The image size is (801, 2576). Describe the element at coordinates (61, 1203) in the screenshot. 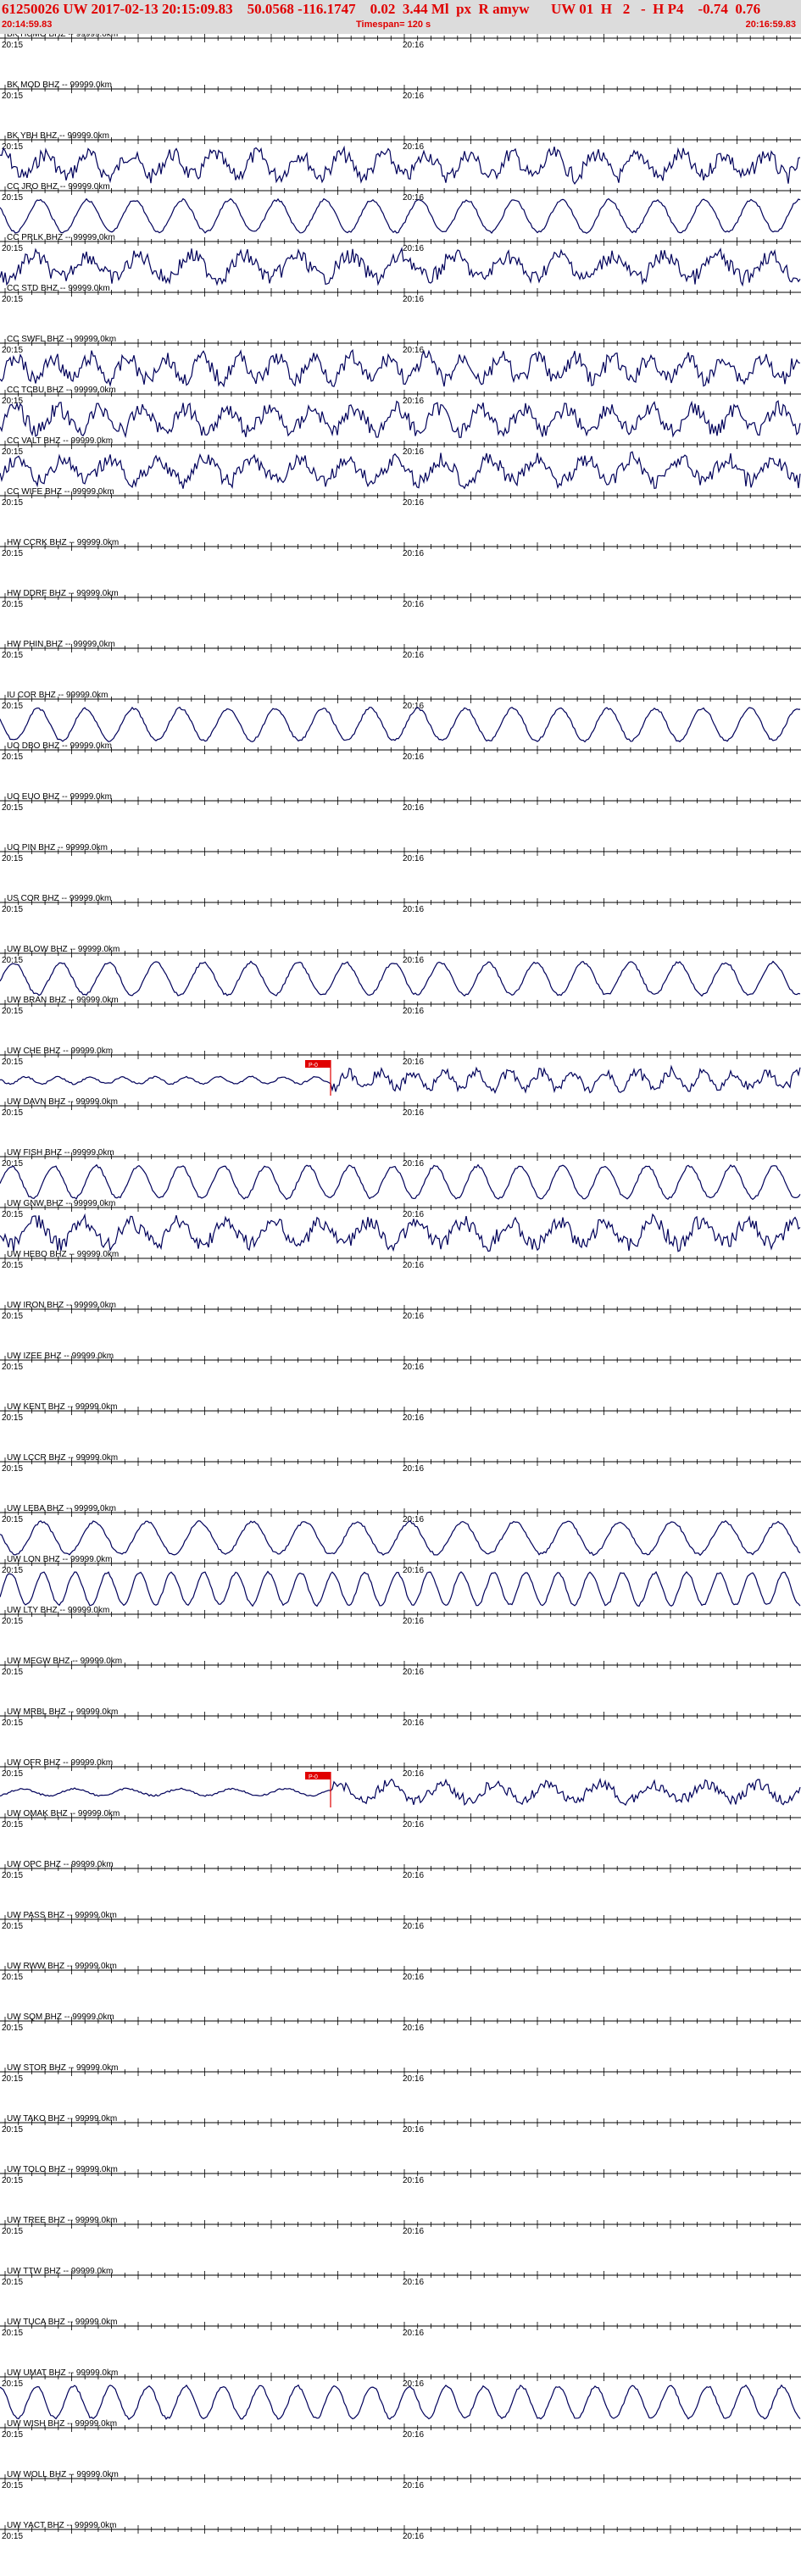

I see `station-label: UW GNW BHZ -- 99999.0km` at that location.